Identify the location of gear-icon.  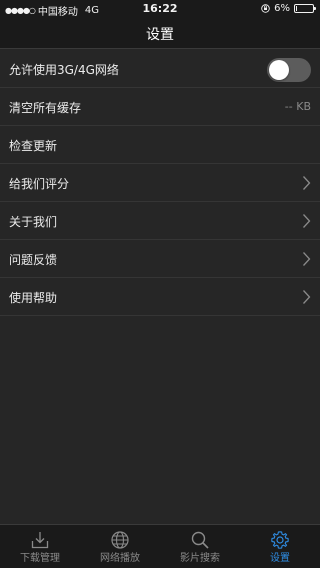
(280, 540).